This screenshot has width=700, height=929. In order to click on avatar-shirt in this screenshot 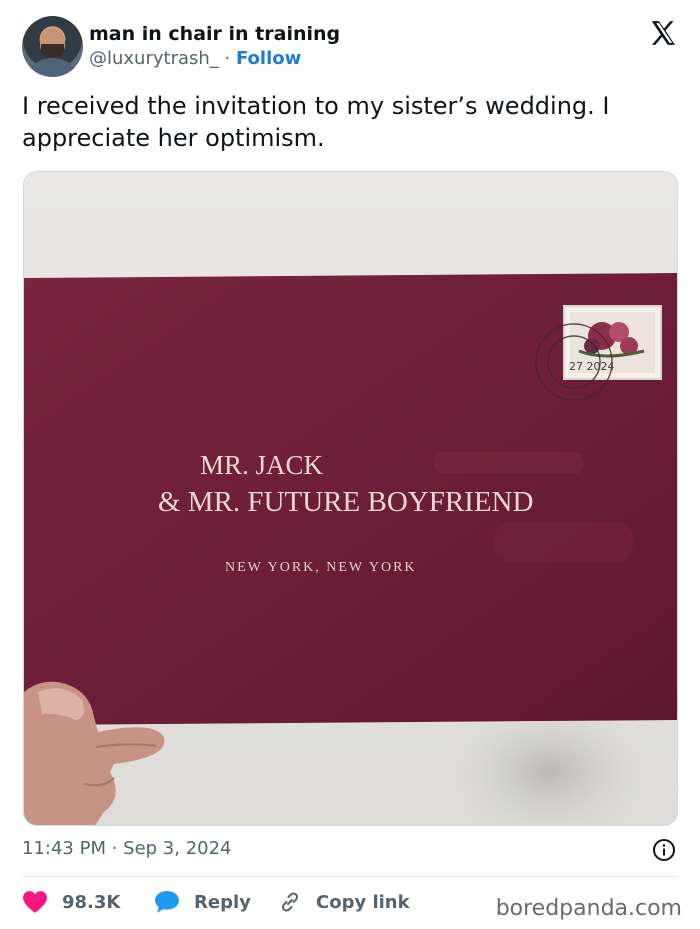, I will do `click(52, 67)`.